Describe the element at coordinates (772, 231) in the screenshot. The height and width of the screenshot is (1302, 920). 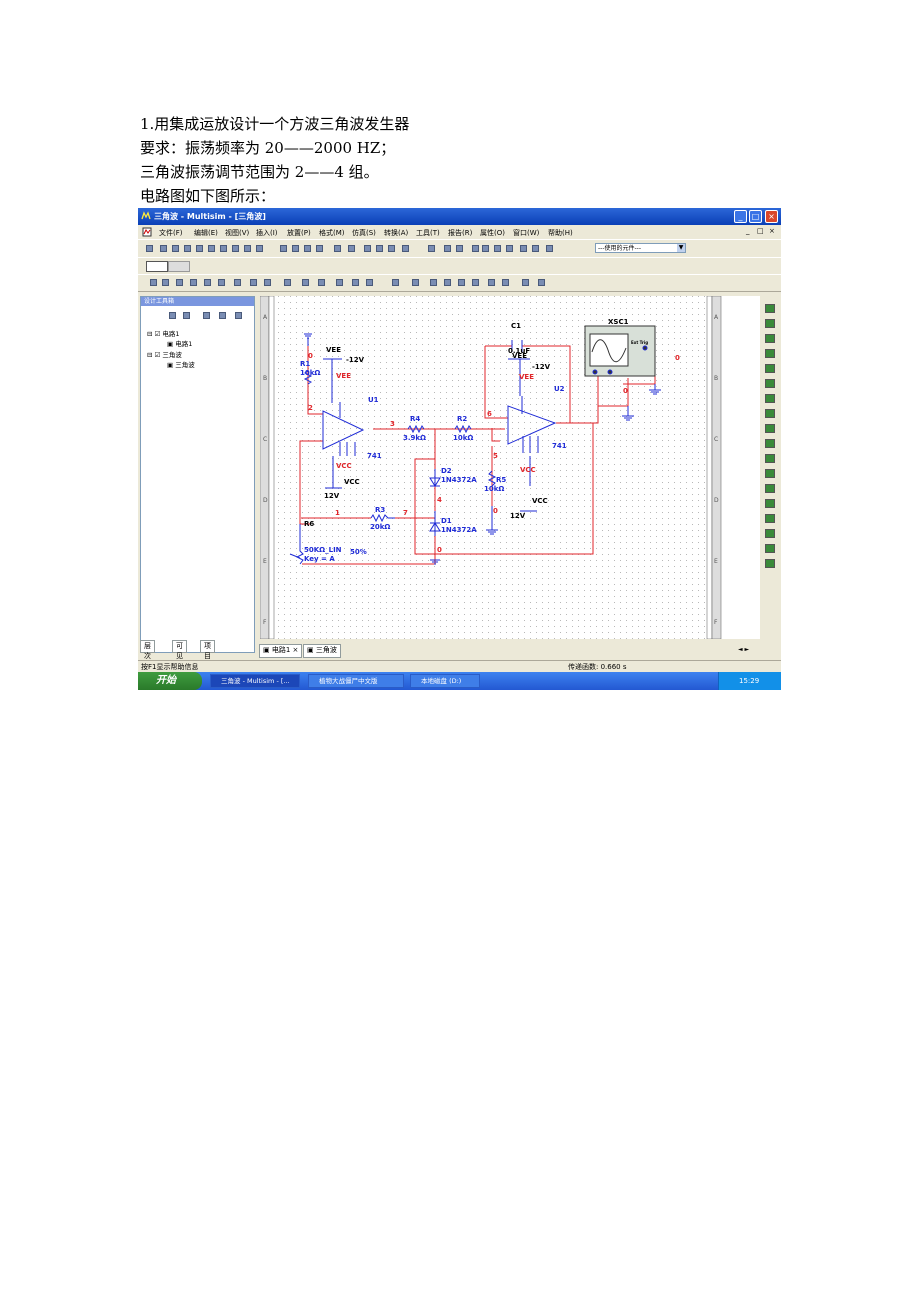
I see `mdi-close-button: ×` at that location.